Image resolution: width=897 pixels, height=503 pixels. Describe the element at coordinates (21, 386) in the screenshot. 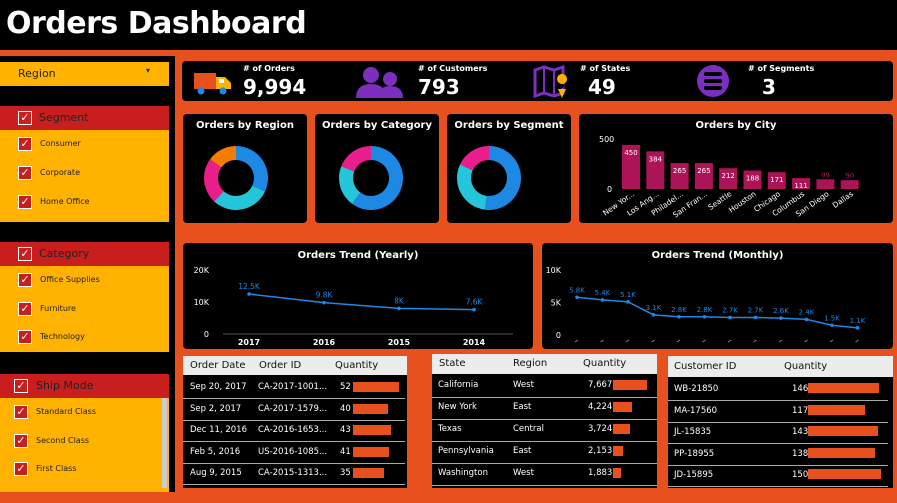

I see `ship-mode-select-all-checkbox: ✓` at that location.